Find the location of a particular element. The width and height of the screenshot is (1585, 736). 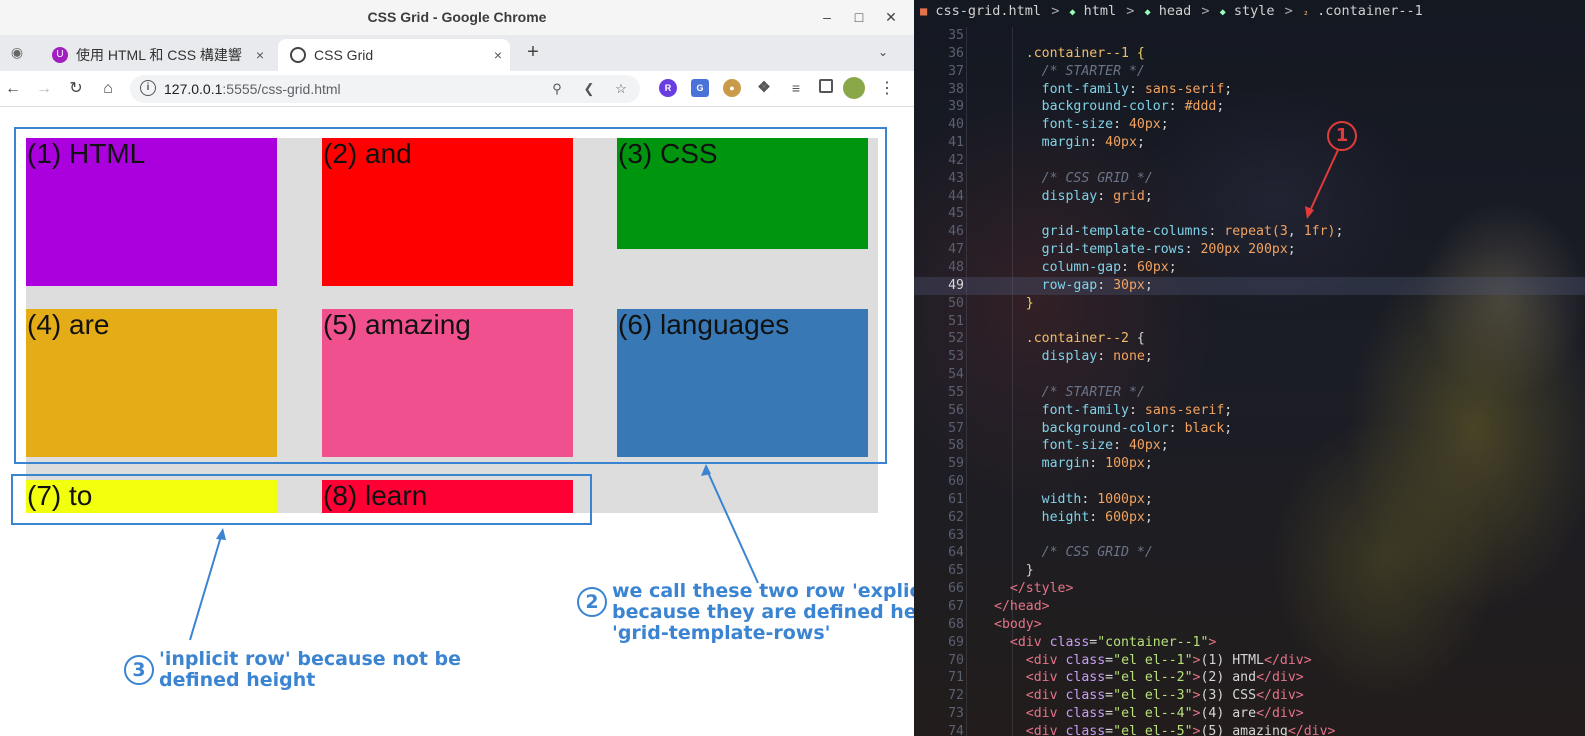

minimize-button: – is located at coordinates (827, 17).